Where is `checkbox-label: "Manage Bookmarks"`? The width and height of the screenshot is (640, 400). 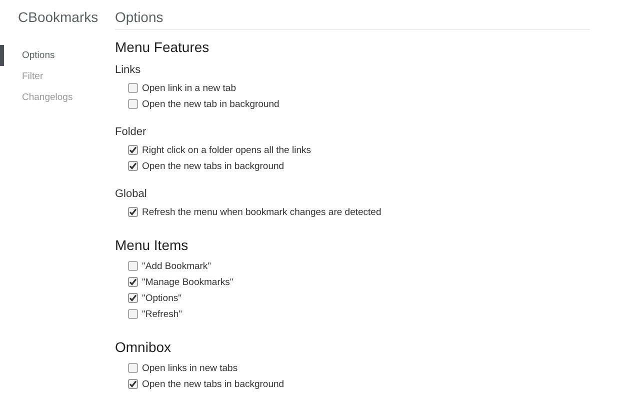
checkbox-label: "Manage Bookmarks" is located at coordinates (188, 282).